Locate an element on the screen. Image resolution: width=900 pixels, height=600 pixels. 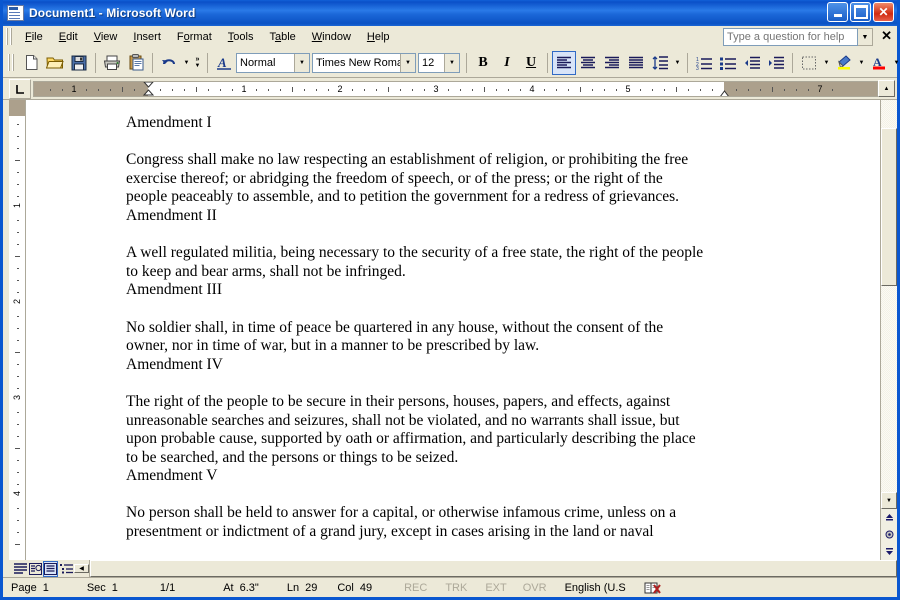
decrease-indent-icon is located at coordinates (752, 63).